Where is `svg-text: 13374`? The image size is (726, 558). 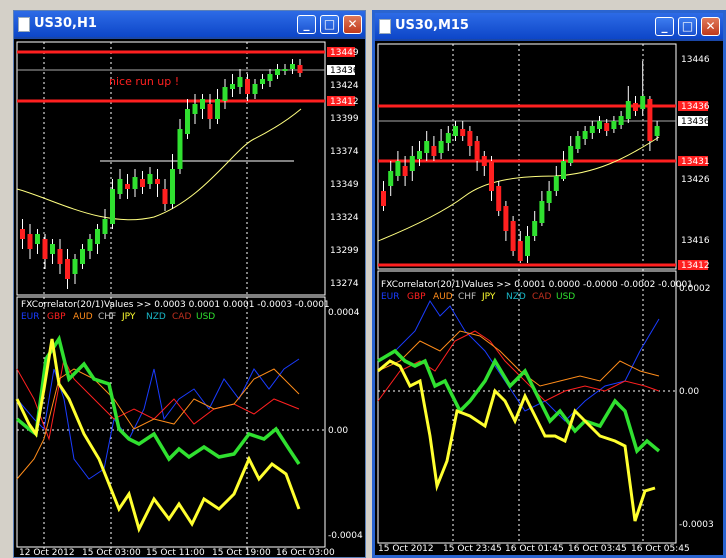 svg-text: 13374 is located at coordinates (344, 152).